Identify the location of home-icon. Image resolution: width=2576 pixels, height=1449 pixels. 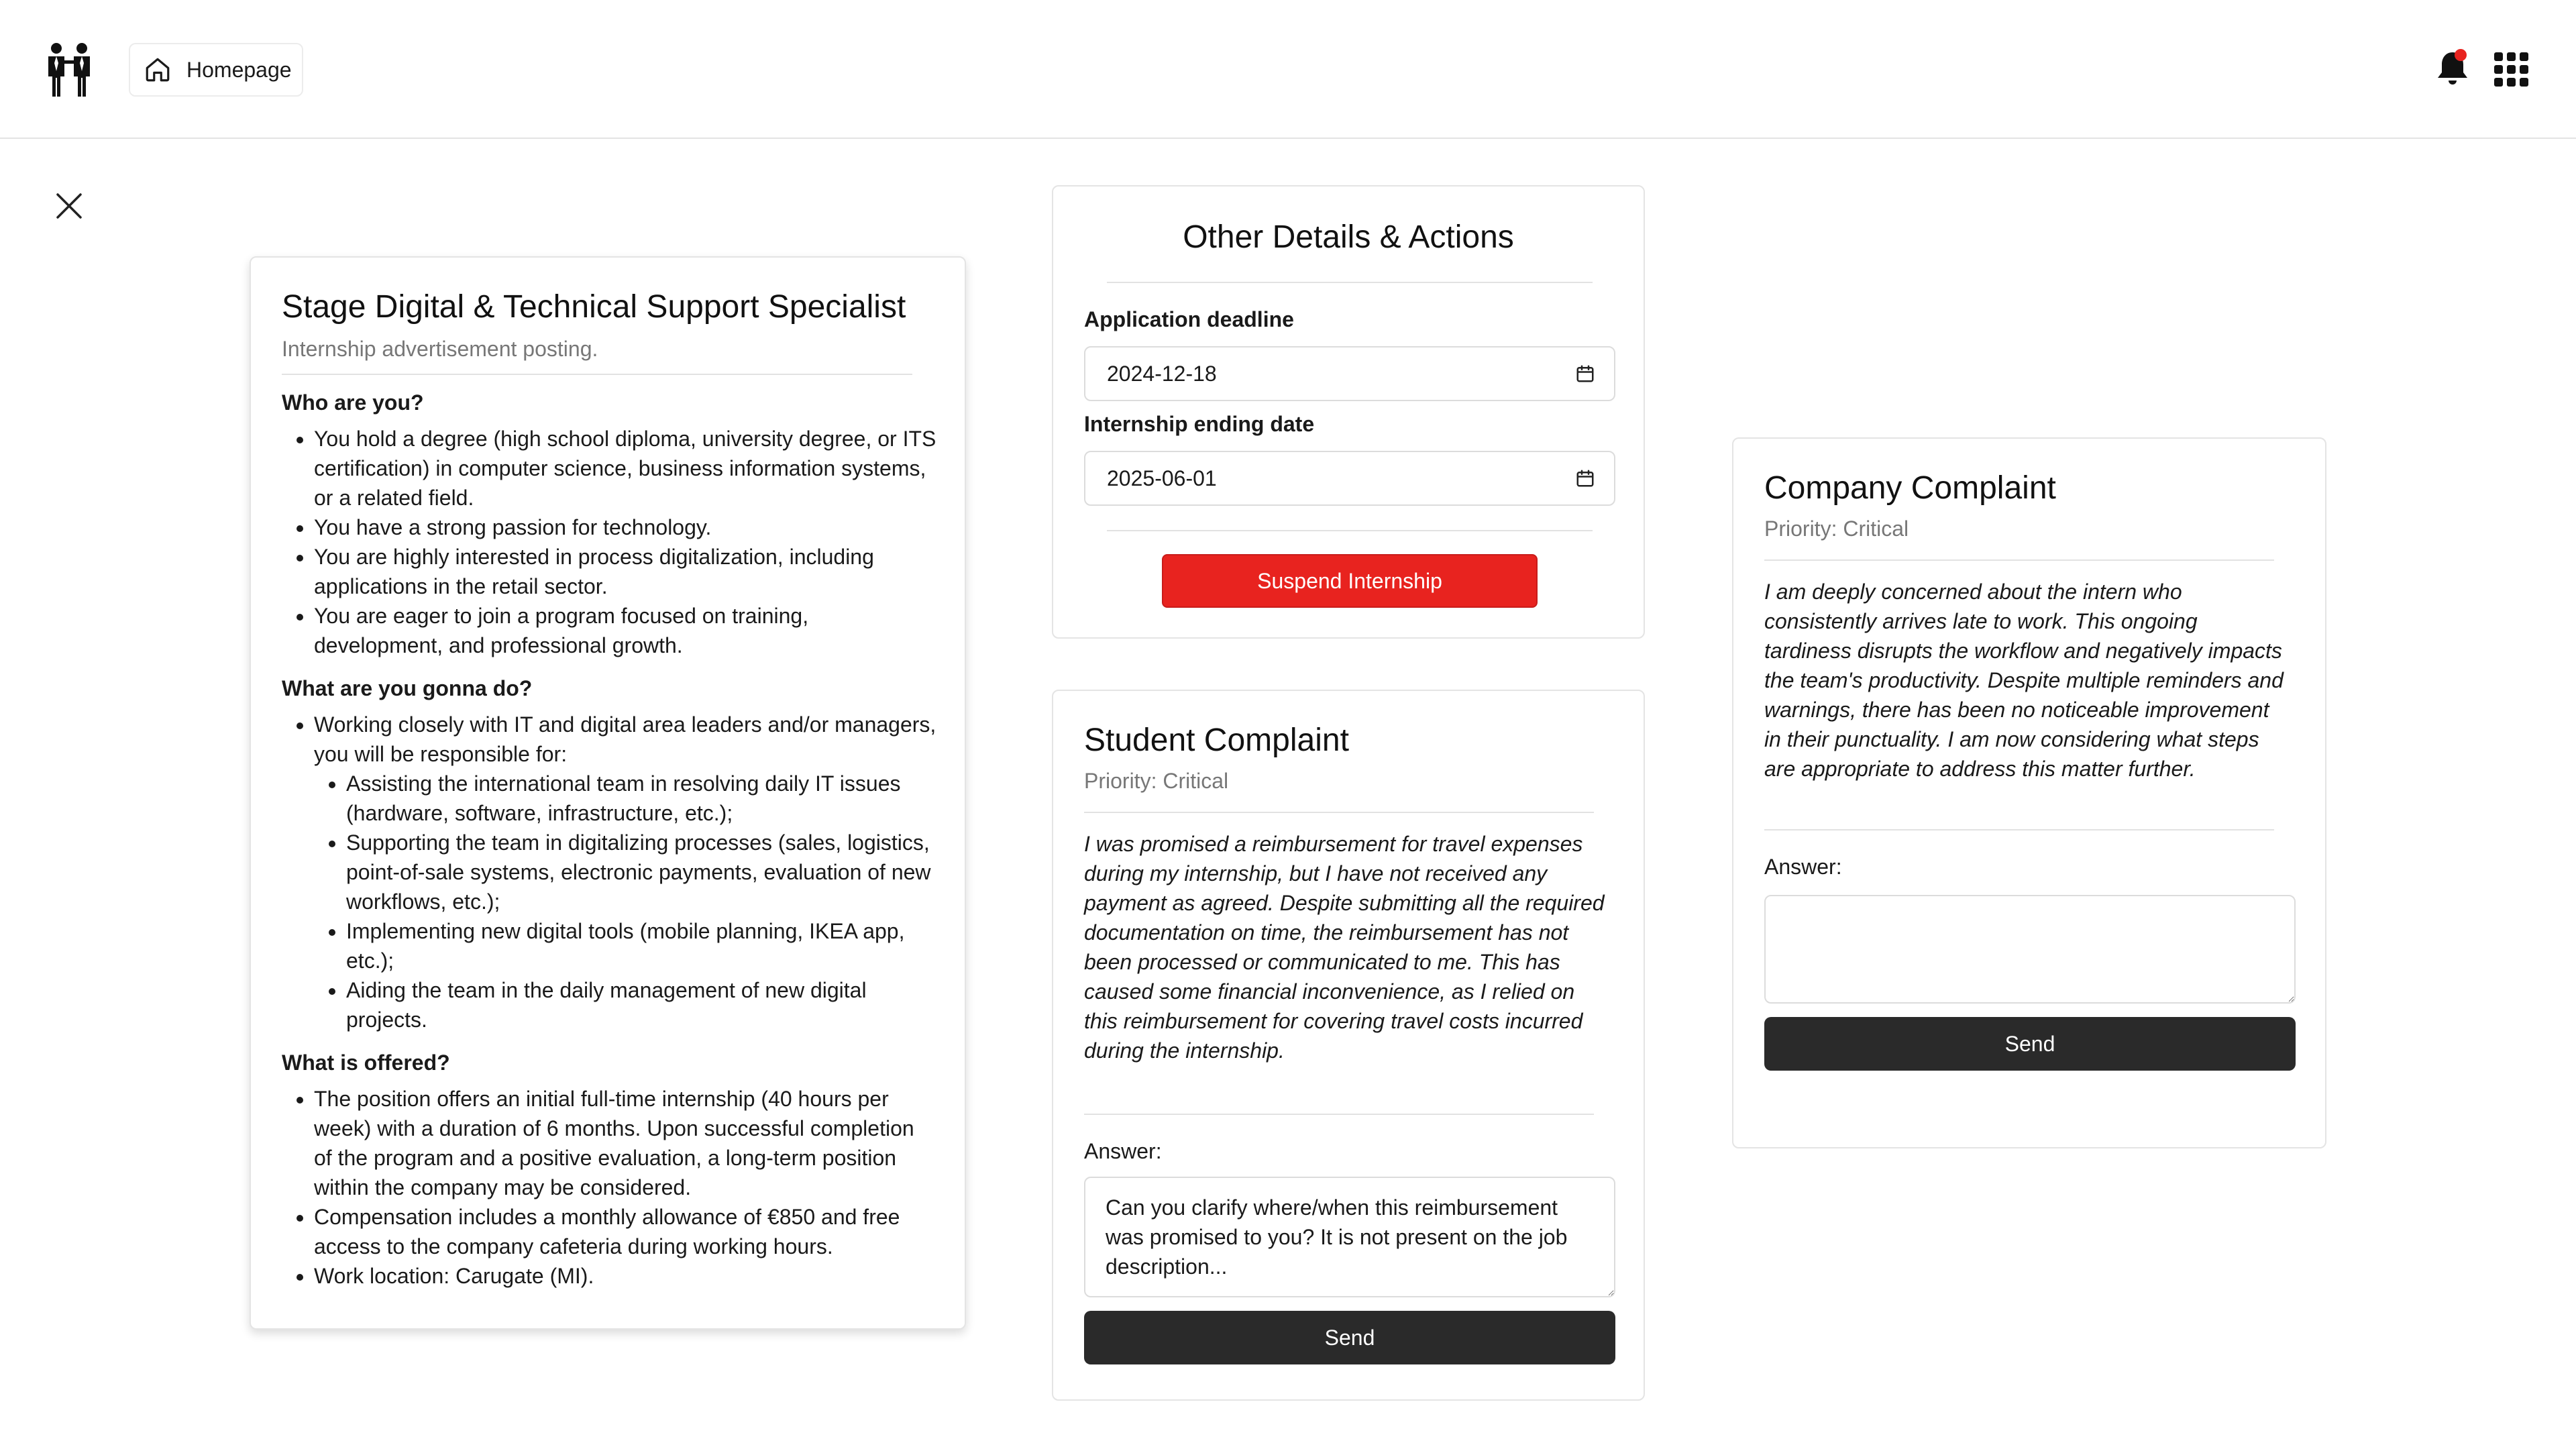
(158, 70).